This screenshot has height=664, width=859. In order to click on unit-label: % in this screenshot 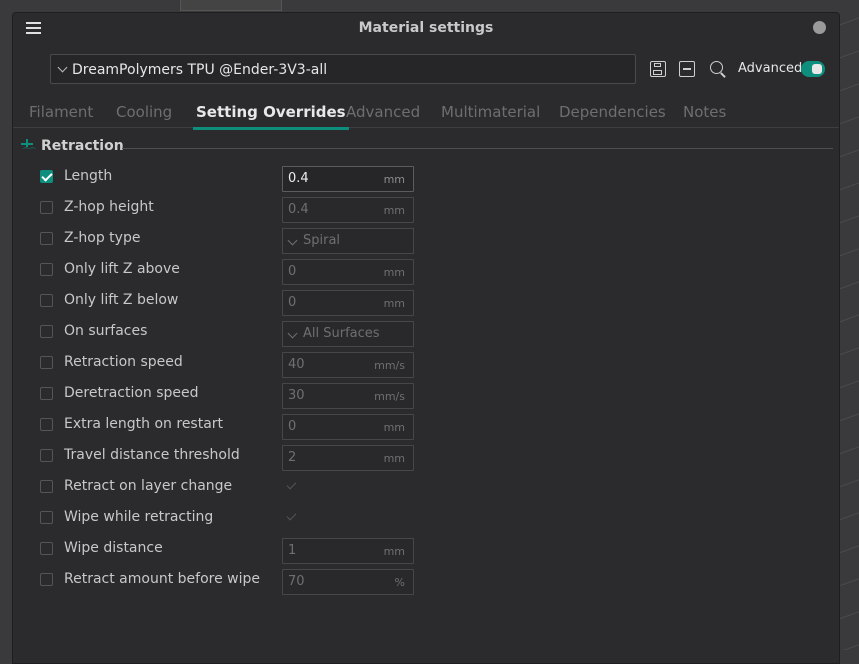, I will do `click(399, 582)`.